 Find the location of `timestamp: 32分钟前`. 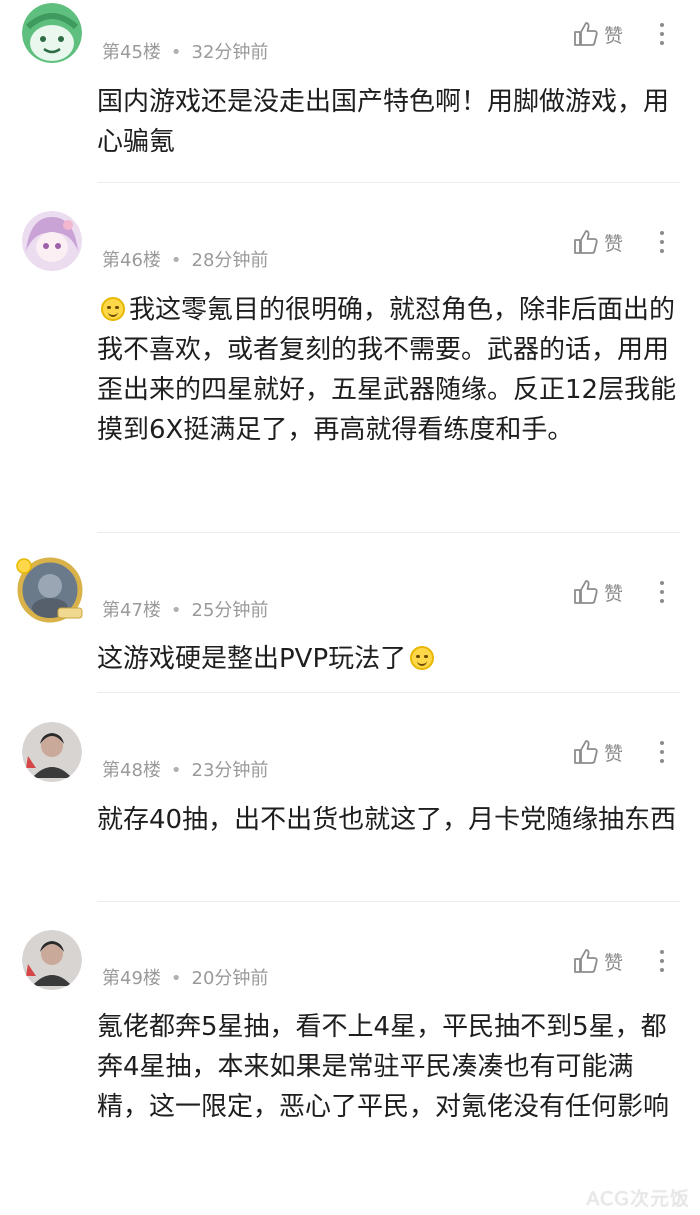

timestamp: 32分钟前 is located at coordinates (230, 52).